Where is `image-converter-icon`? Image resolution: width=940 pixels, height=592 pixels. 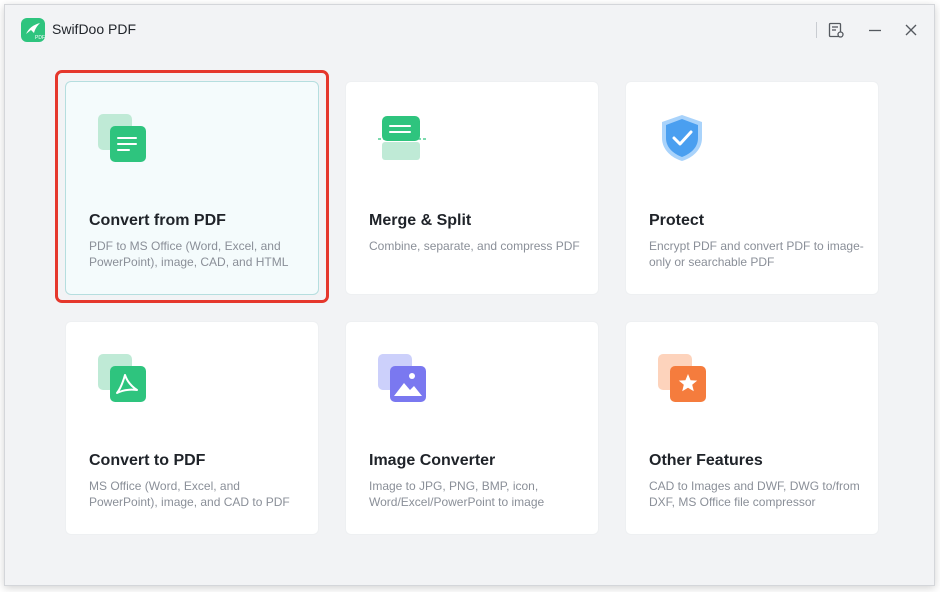
image-converter-icon is located at coordinates (402, 378).